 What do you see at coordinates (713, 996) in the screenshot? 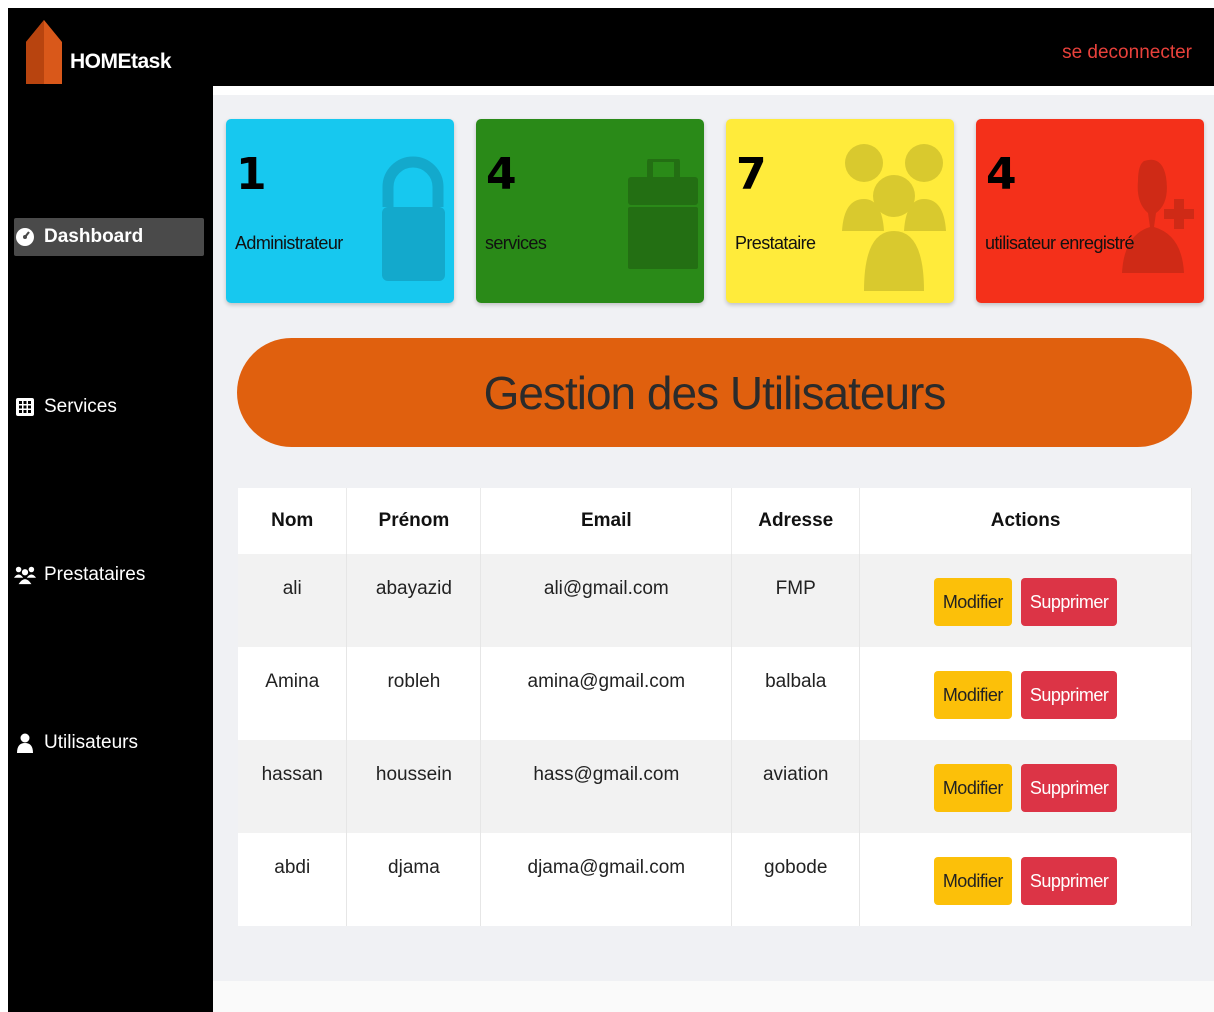
I see `footer-strip` at bounding box center [713, 996].